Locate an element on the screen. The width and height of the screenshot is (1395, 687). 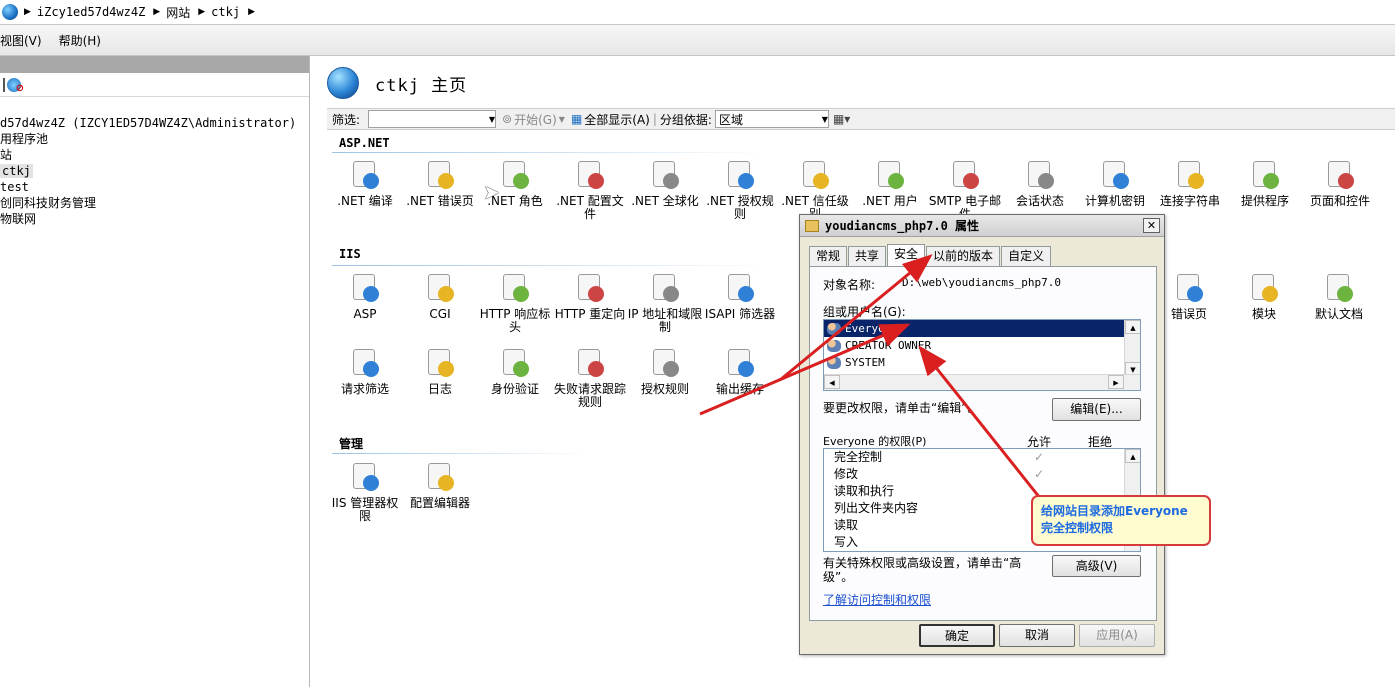
feature-item: 身份验证 is located at coordinates (515, 371).